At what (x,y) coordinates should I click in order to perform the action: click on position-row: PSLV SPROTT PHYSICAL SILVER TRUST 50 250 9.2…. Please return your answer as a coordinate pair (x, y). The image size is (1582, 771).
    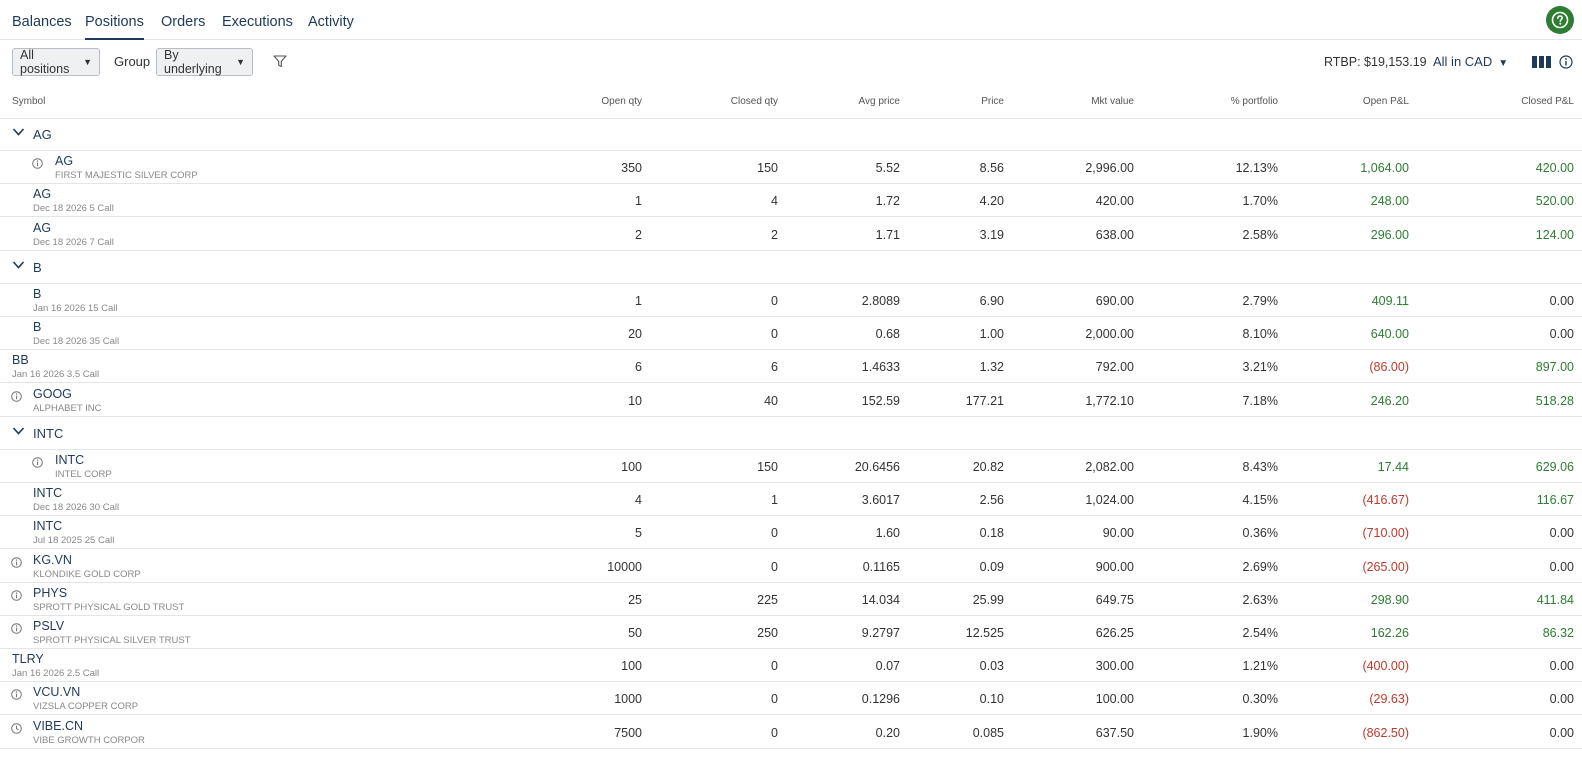
    Looking at the image, I should click on (791, 632).